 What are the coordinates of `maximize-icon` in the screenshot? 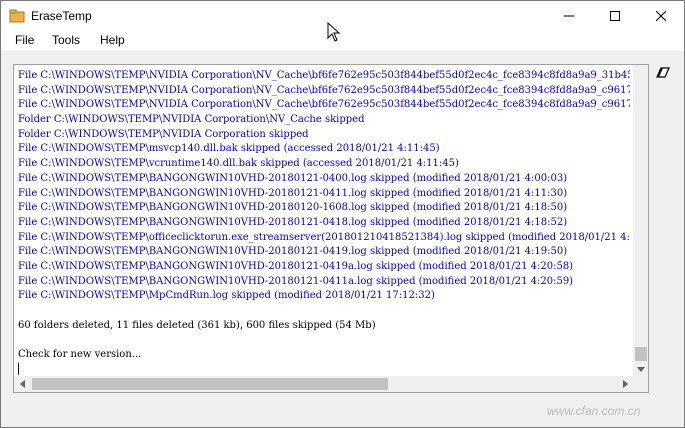 It's located at (615, 16).